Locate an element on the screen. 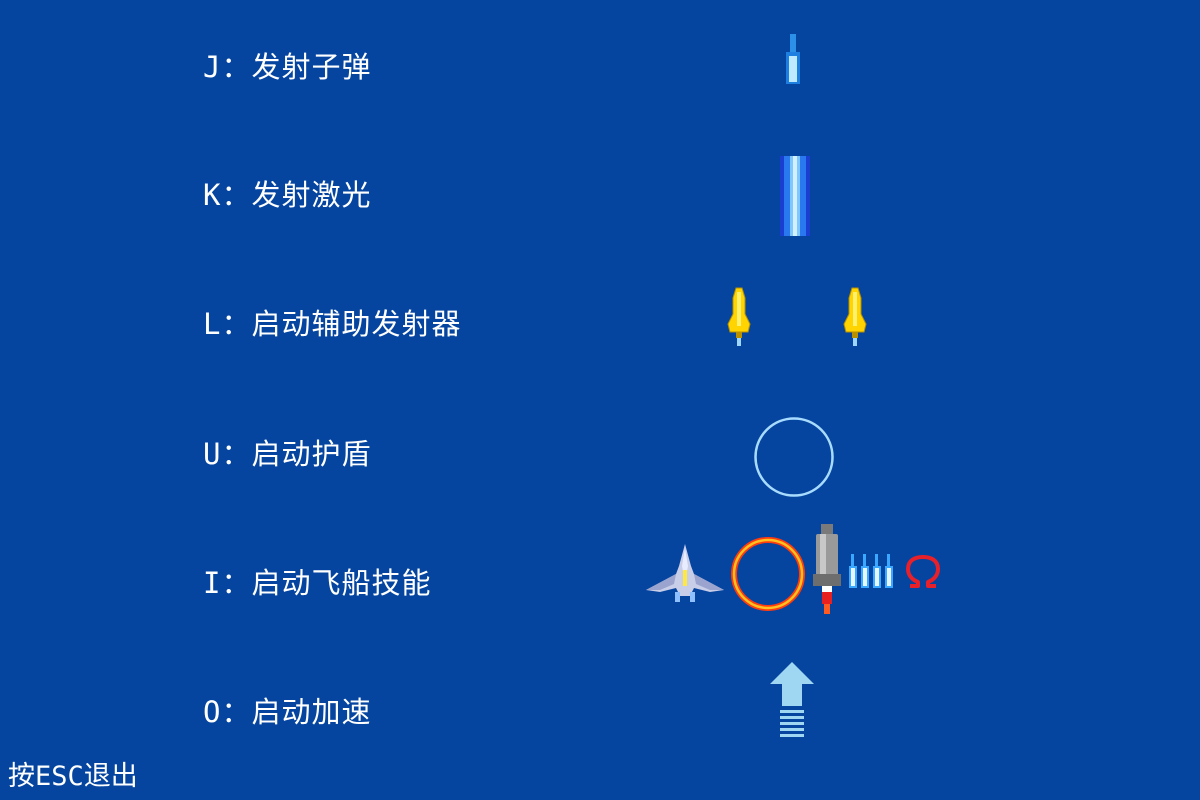 The height and width of the screenshot is (800, 1200). shield-icon is located at coordinates (794, 457).